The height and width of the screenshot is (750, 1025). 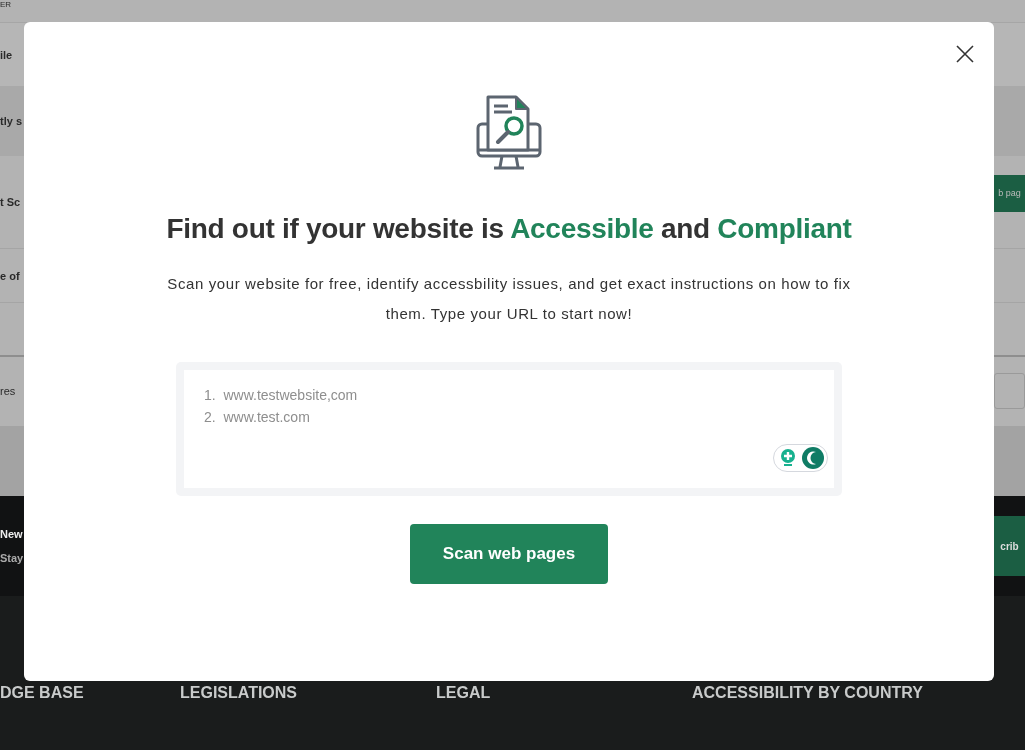 What do you see at coordinates (509, 554) in the screenshot?
I see `scan-button: Scan web pages` at bounding box center [509, 554].